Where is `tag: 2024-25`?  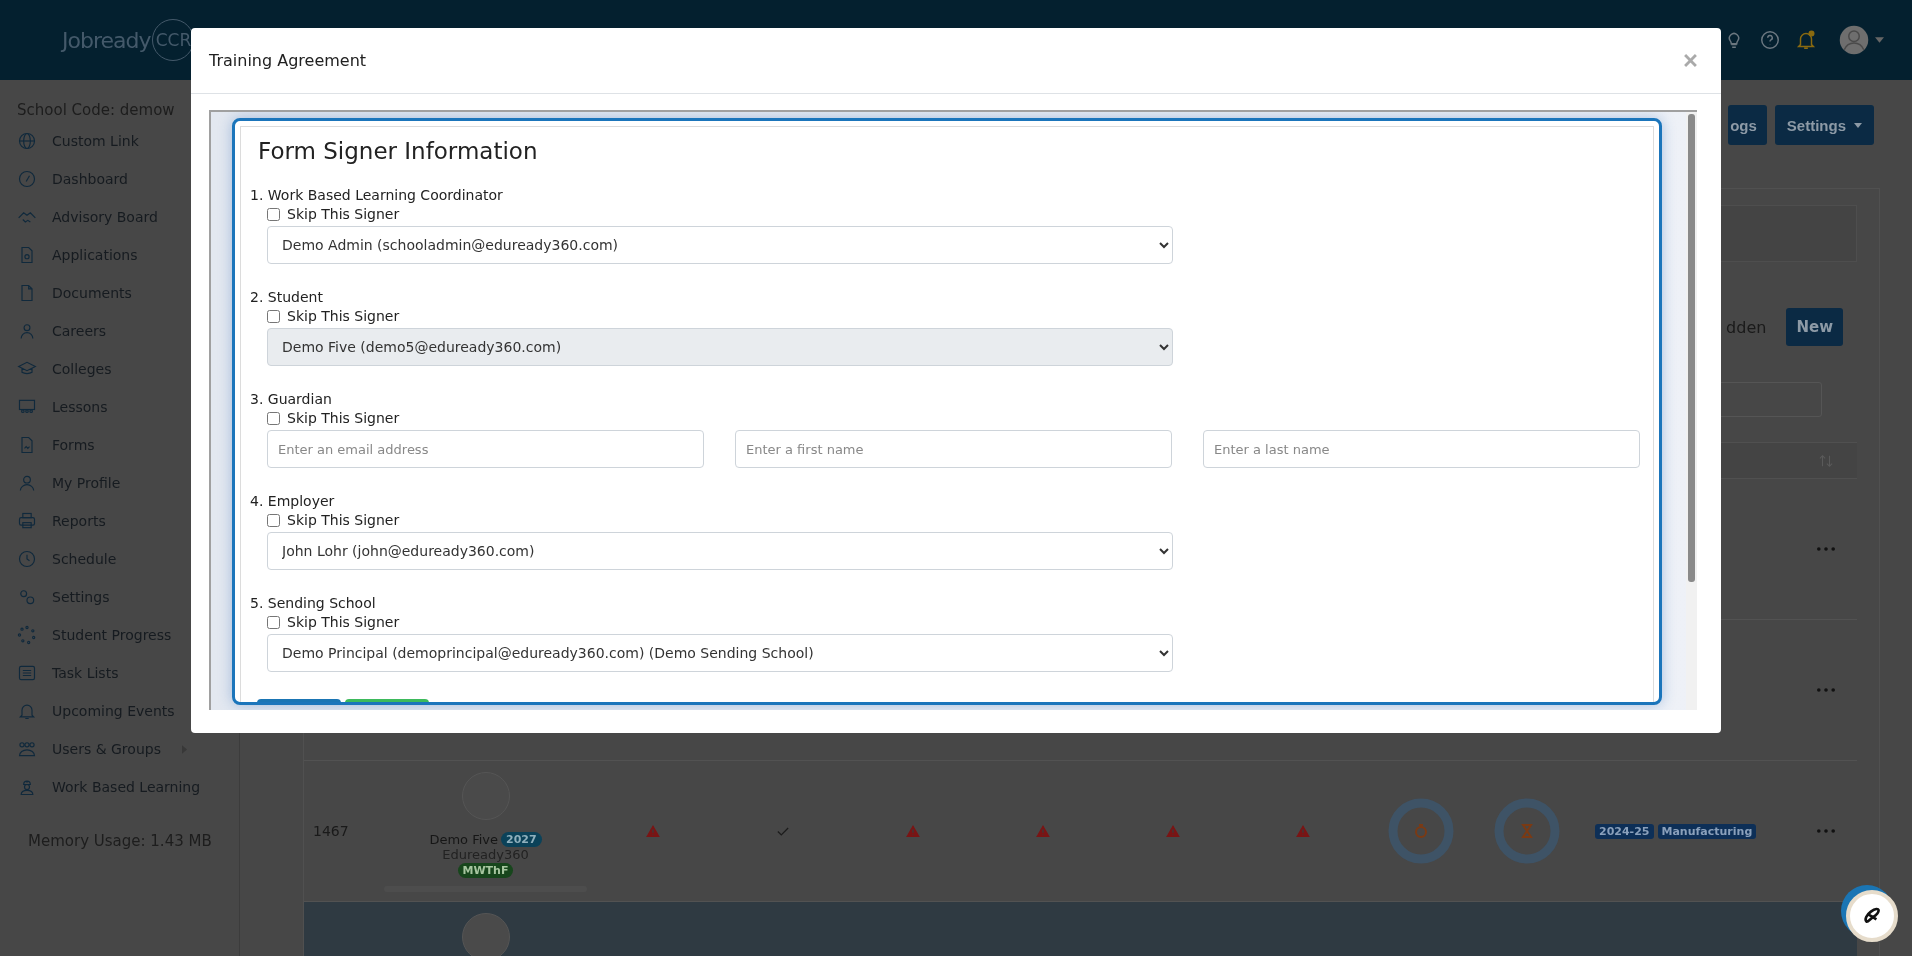
tag: 2024-25 is located at coordinates (1624, 831).